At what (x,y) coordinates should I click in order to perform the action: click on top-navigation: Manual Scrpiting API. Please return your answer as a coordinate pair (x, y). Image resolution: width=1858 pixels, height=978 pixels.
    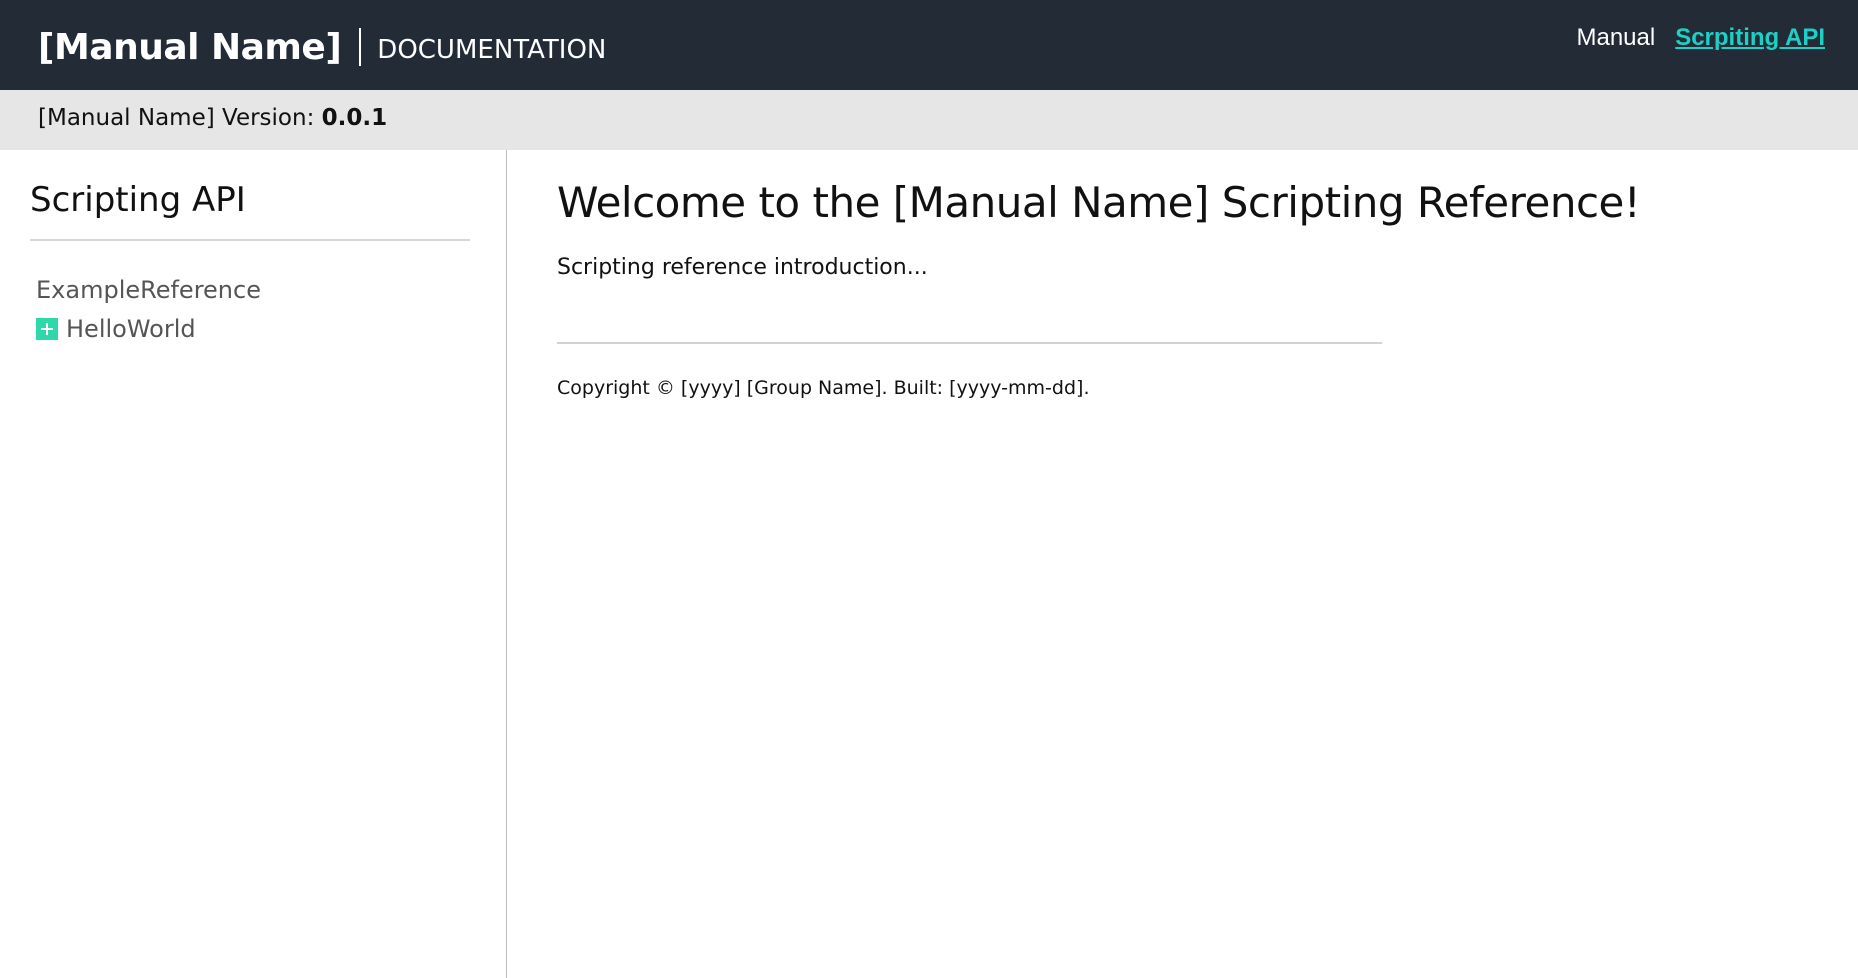
    Looking at the image, I should click on (1690, 38).